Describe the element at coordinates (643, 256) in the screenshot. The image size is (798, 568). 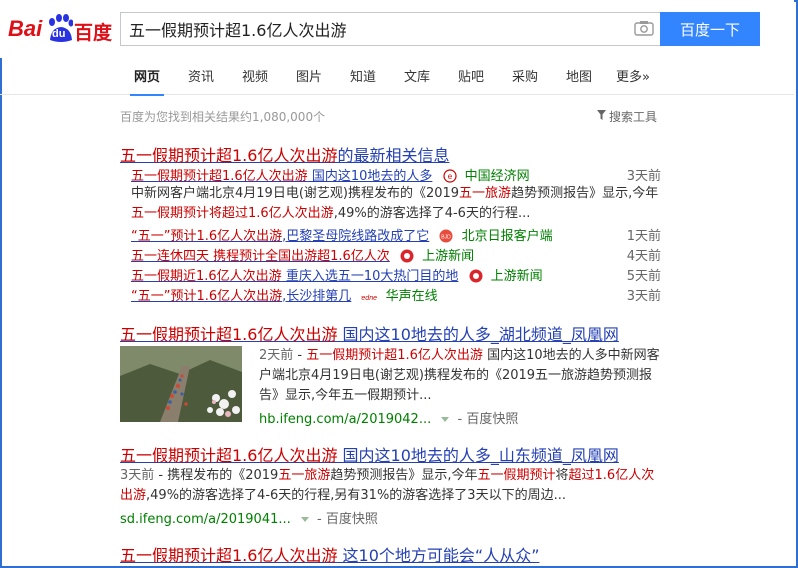
I see `news-time: 4天前` at that location.